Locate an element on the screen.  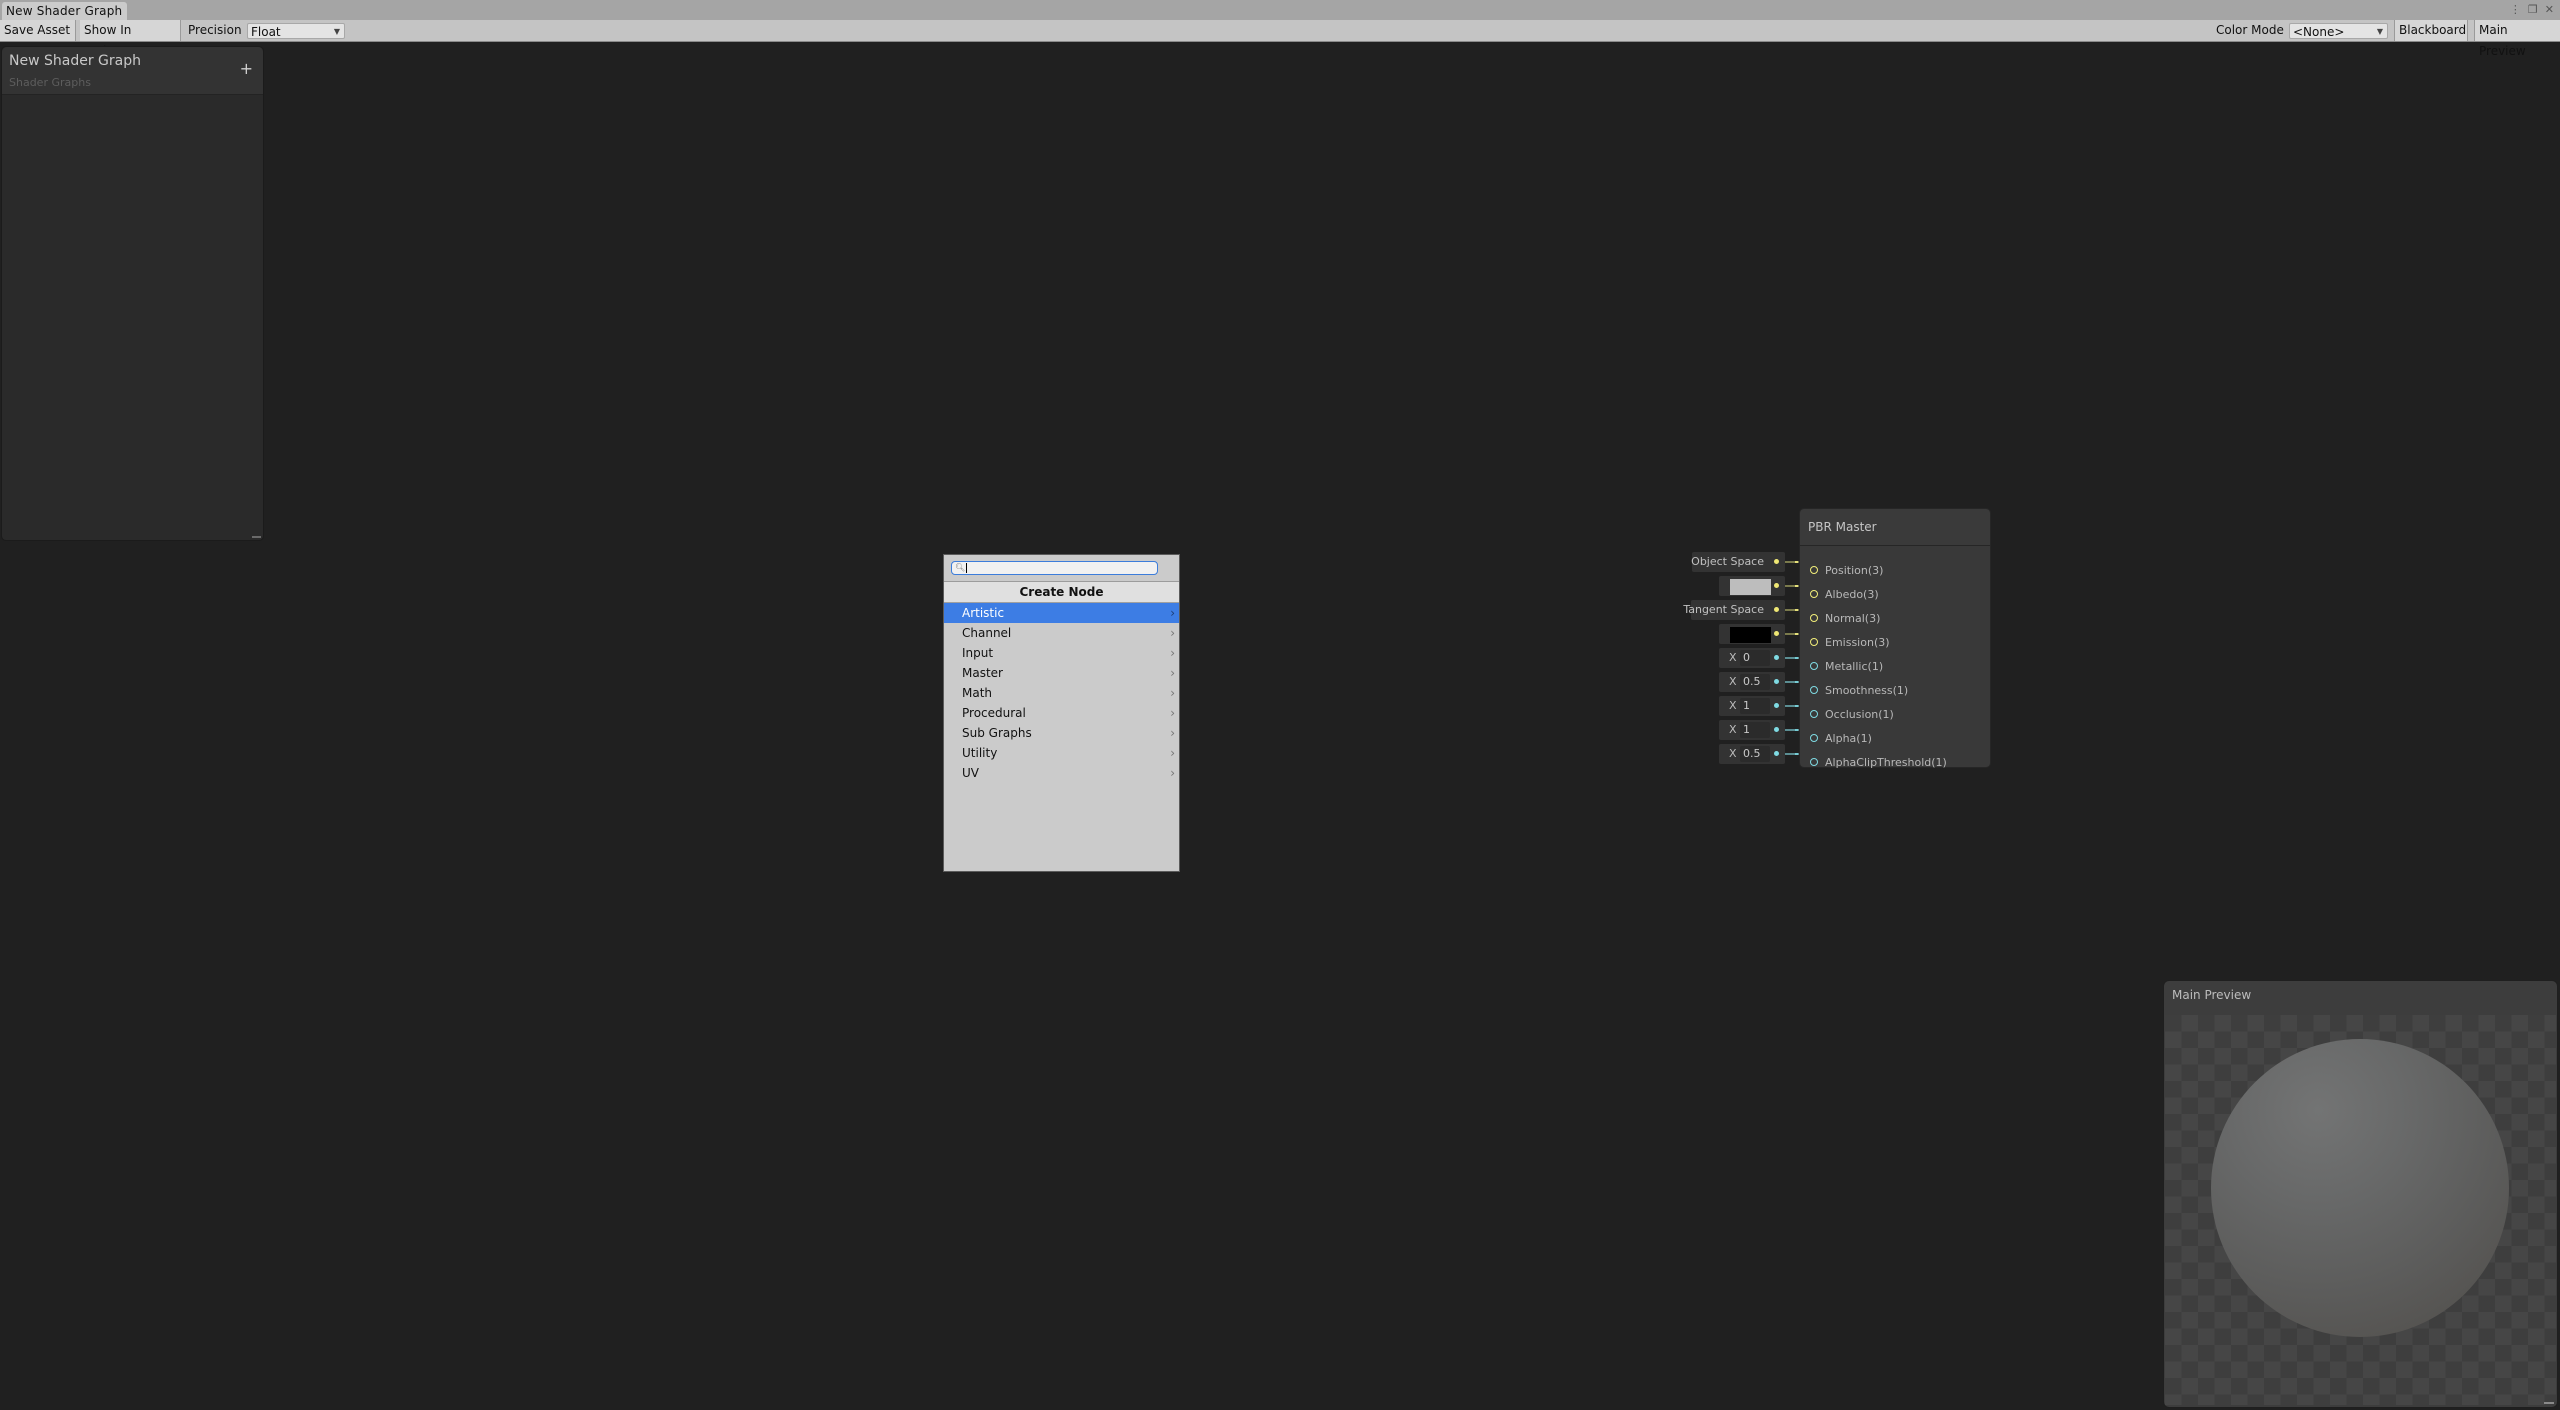
port-label: AlphaClipThreshold(1) is located at coordinates (1886, 762).